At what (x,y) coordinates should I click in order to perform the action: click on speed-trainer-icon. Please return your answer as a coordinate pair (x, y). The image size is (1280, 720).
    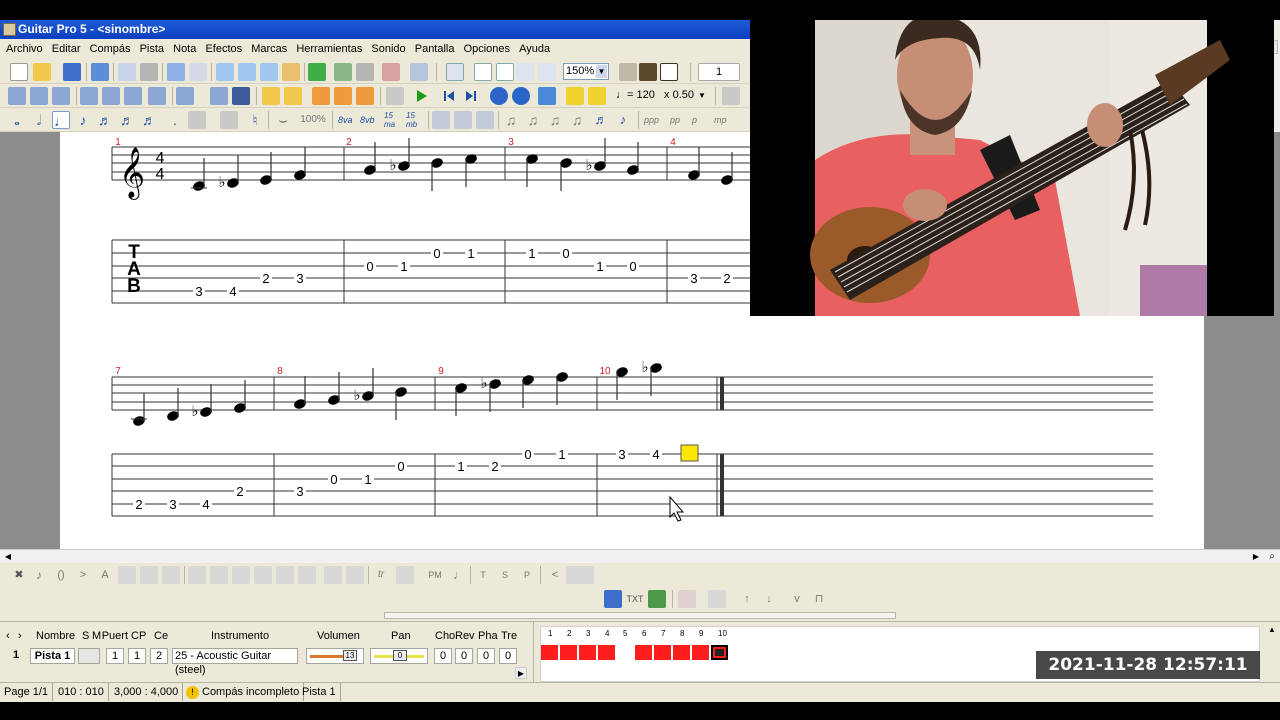
    Looking at the image, I should click on (575, 96).